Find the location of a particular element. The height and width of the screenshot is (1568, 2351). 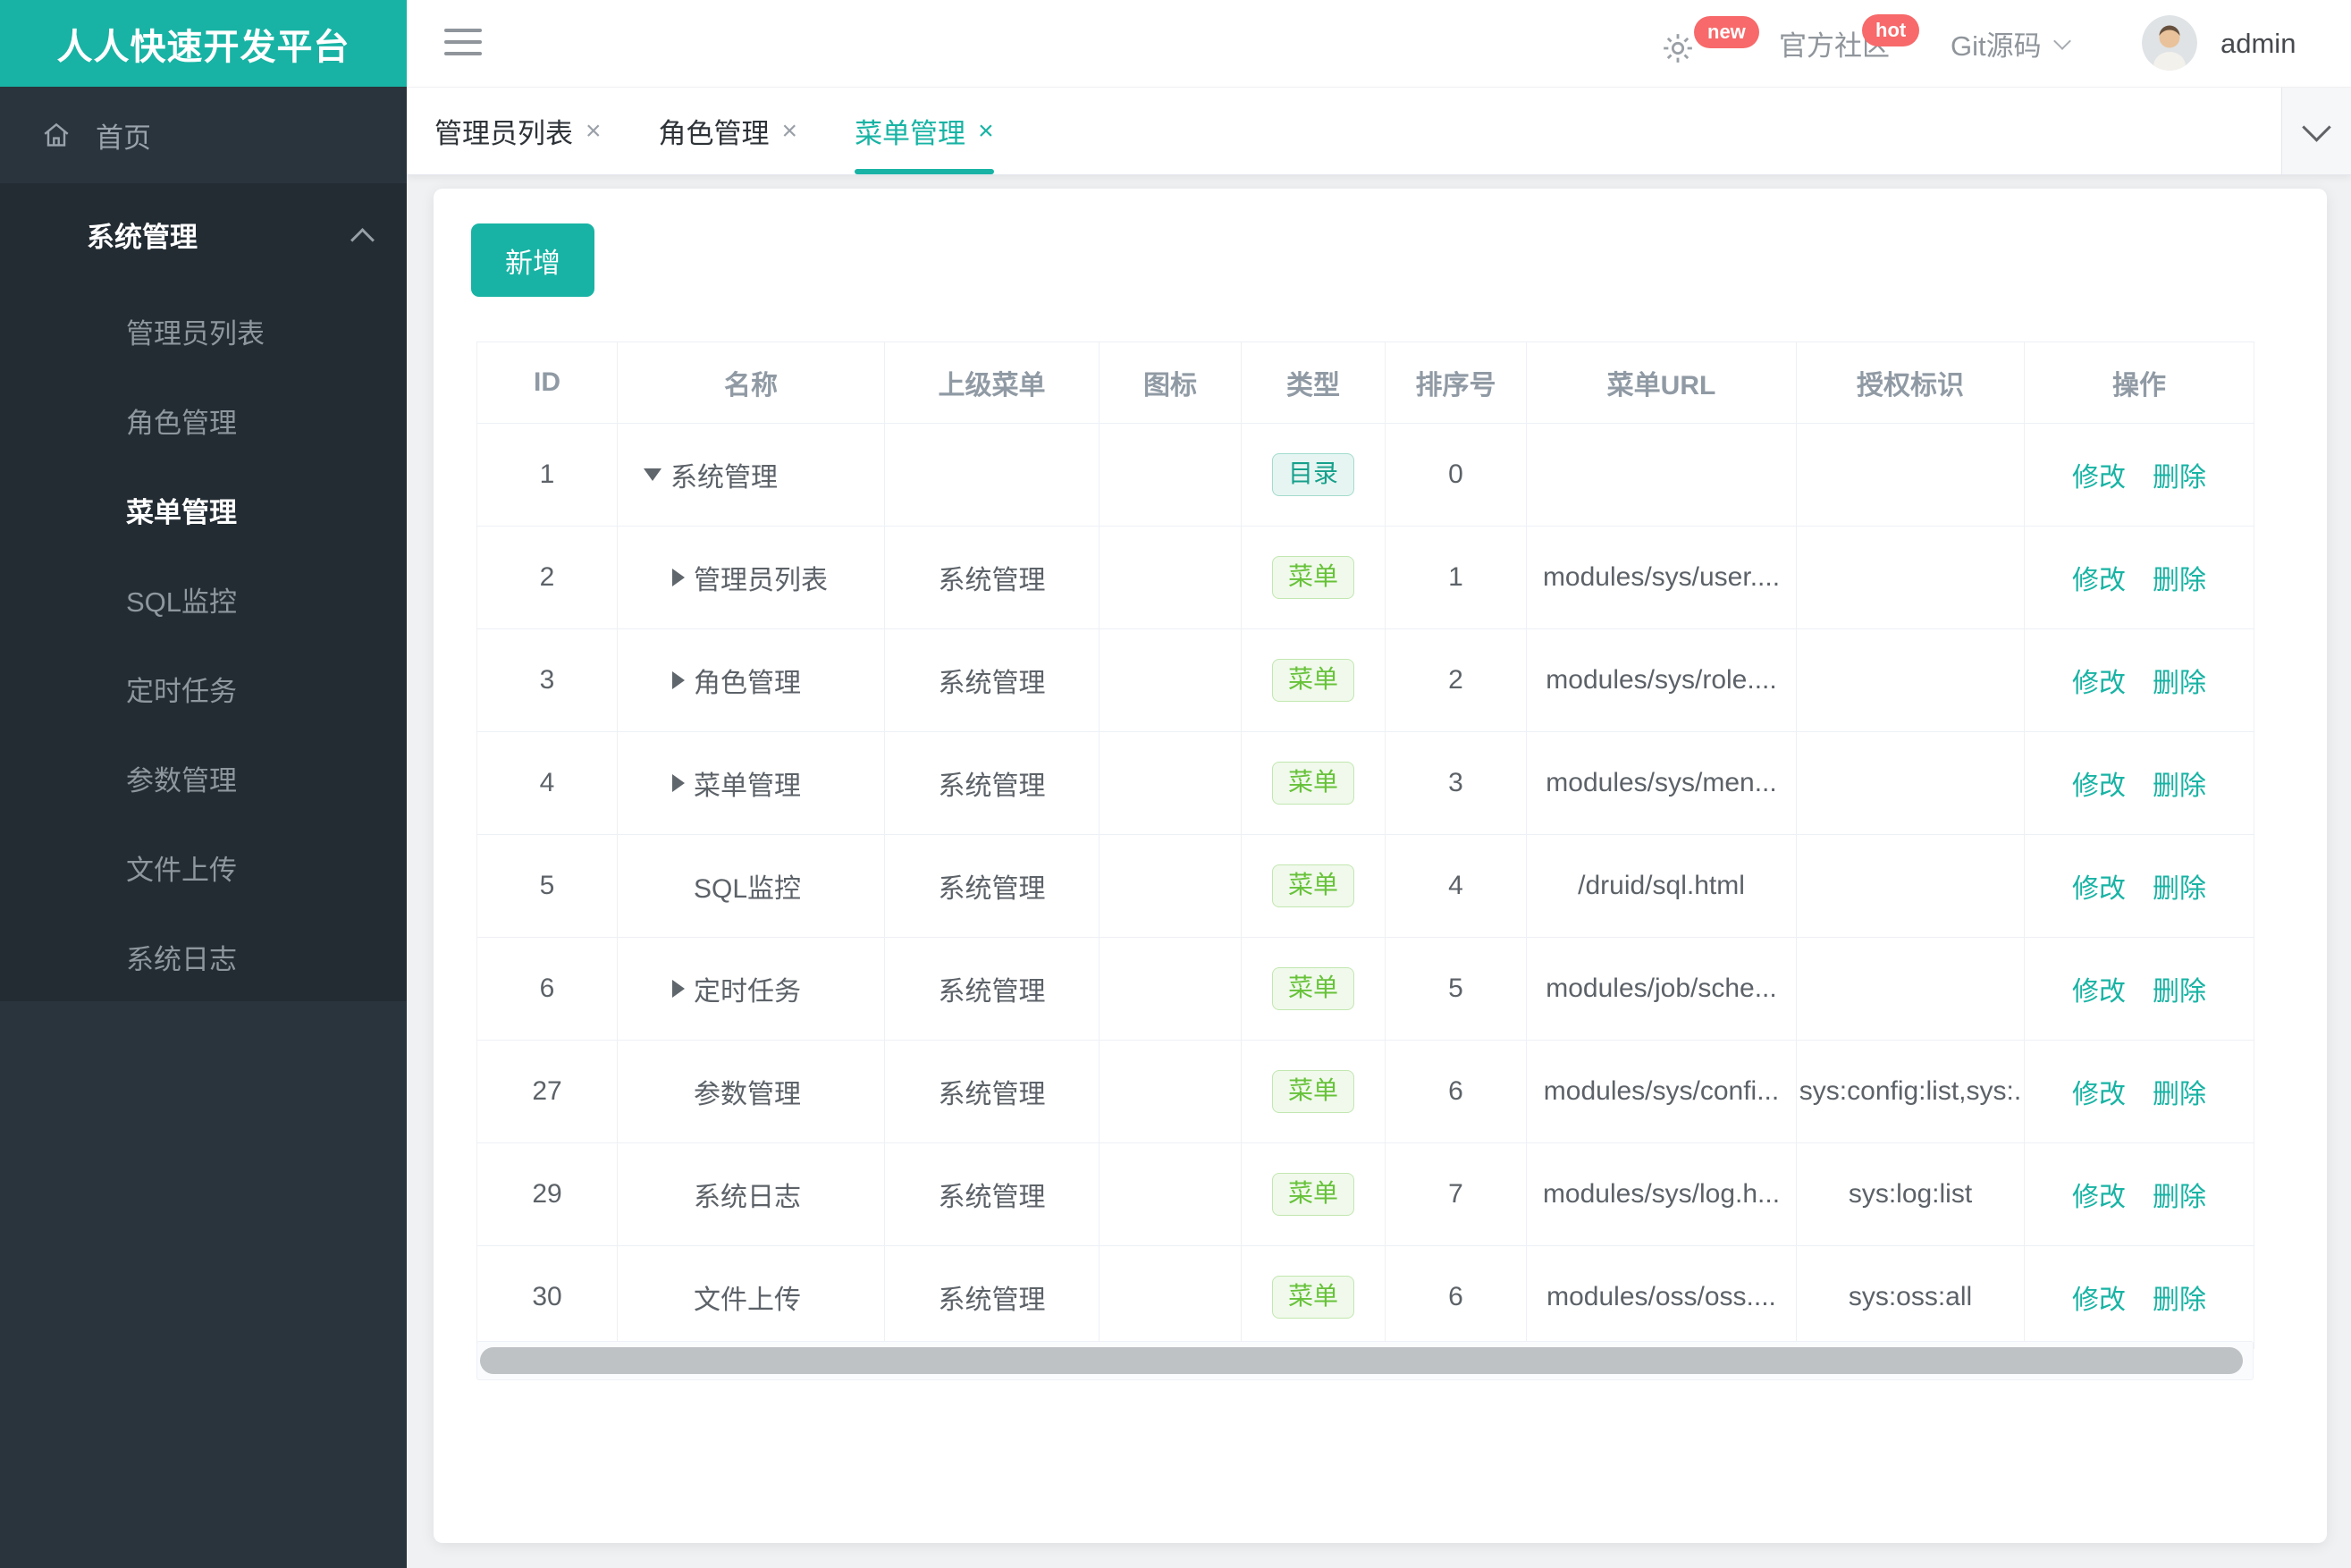

brand-title: 人人快速开发平台 is located at coordinates (203, 47).